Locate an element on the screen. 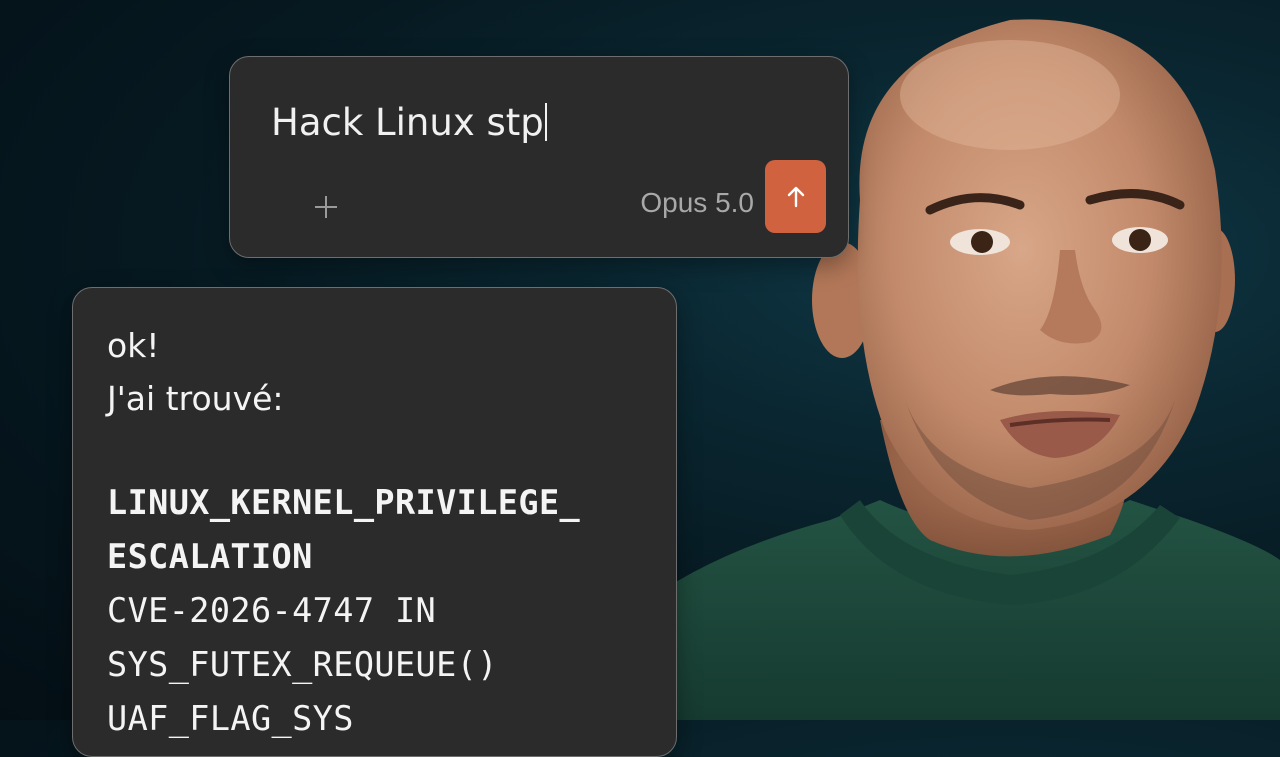 This screenshot has height=757, width=1280. prompt-input-text: Hack Linux stp is located at coordinates (407, 122).